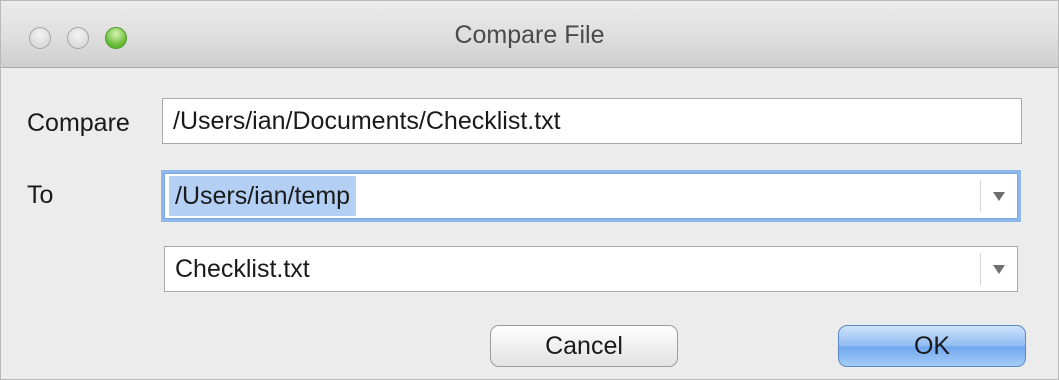 This screenshot has width=1059, height=380. What do you see at coordinates (591, 269) in the screenshot?
I see `to-file-combo: Checklist.txt` at bounding box center [591, 269].